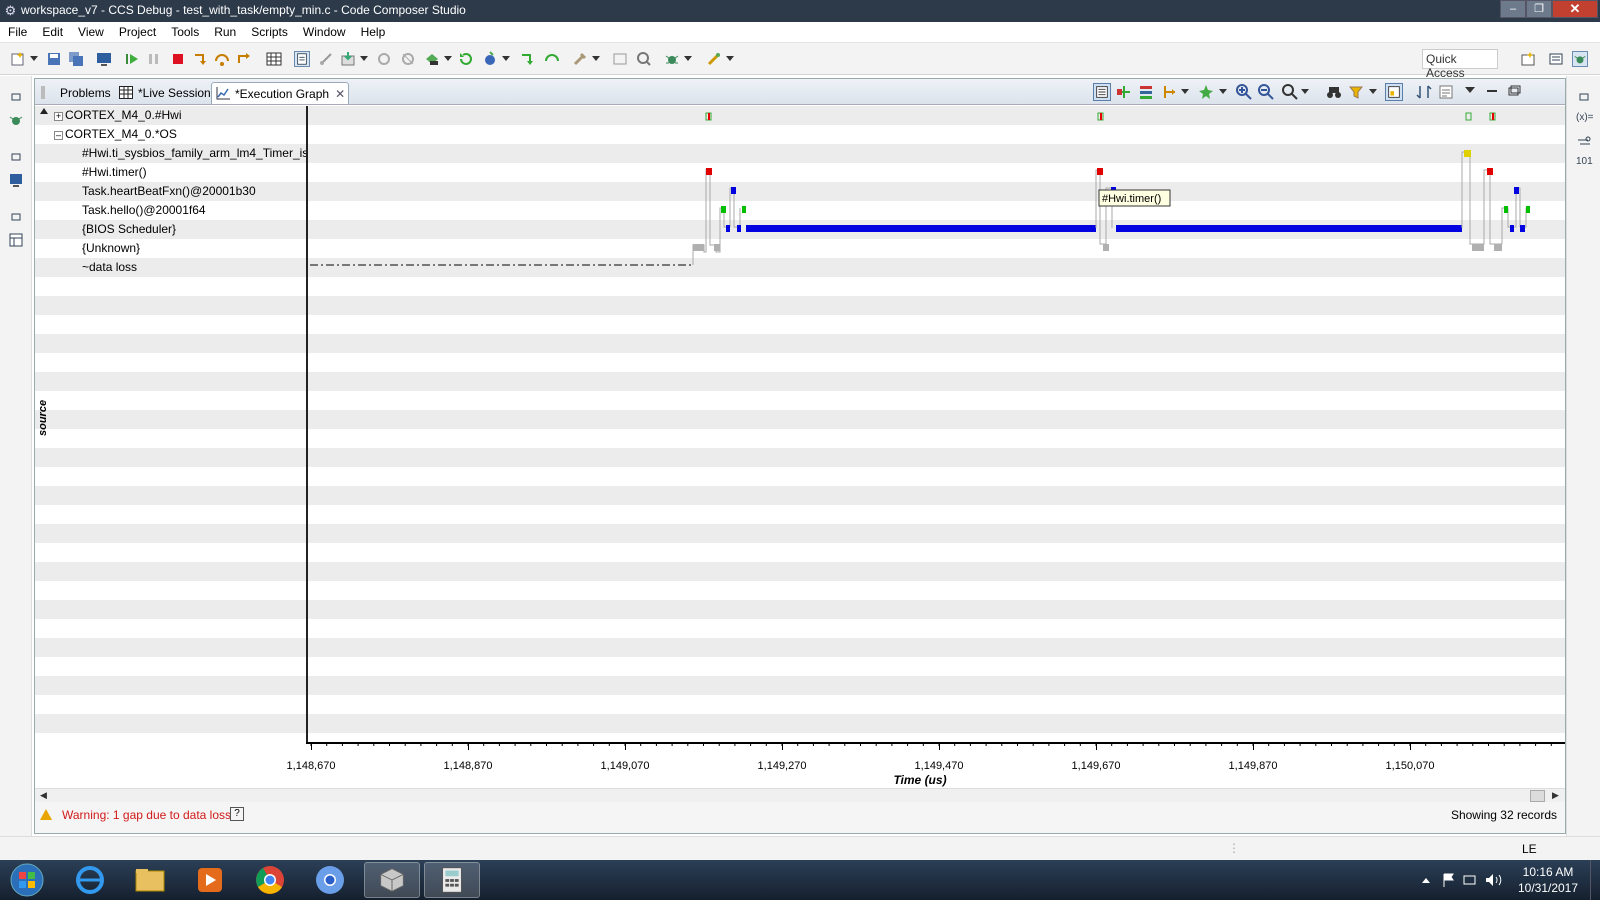 This screenshot has width=1600, height=900. Describe the element at coordinates (269, 32) in the screenshot. I see `menu-scripts: Scripts` at that location.